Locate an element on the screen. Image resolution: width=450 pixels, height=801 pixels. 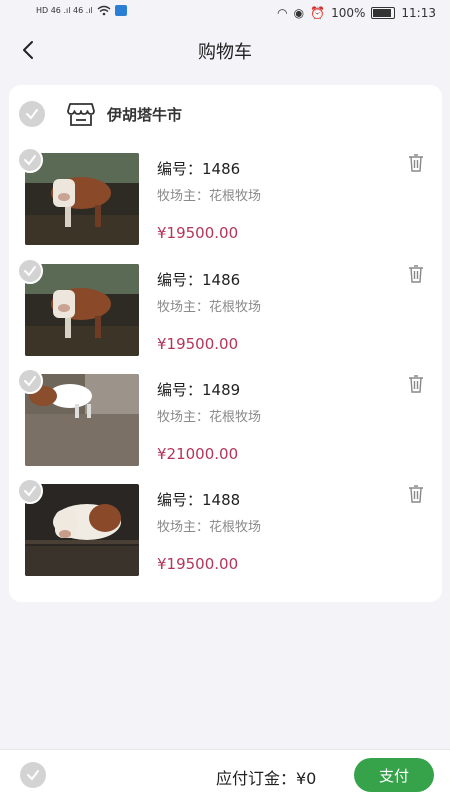
store-icon is located at coordinates (81, 114).